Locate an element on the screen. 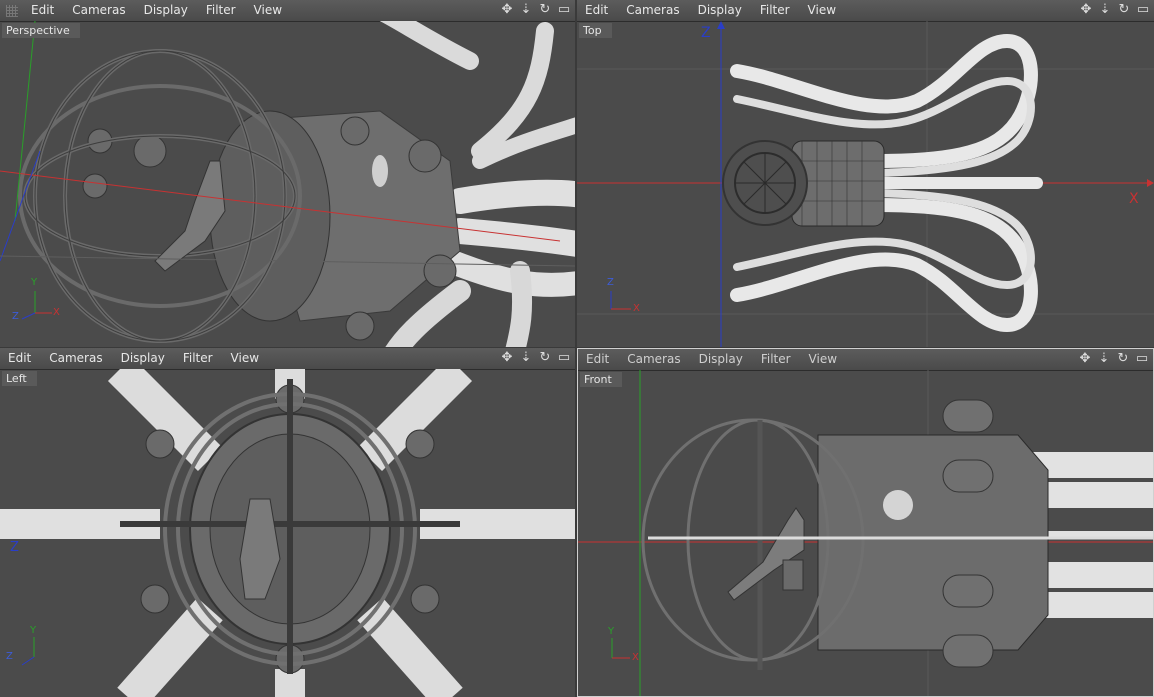 This screenshot has height=697, width=1154. viewport-label: Front is located at coordinates (601, 379).